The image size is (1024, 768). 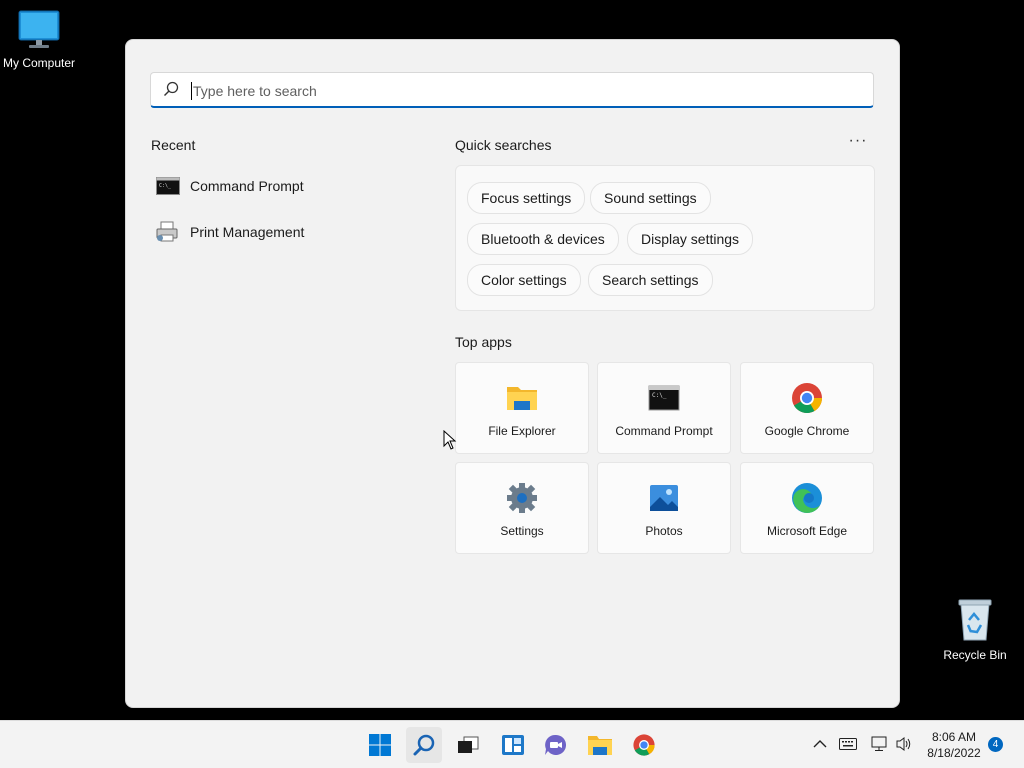 I want to click on volume-indicator, so click(x=904, y=744).